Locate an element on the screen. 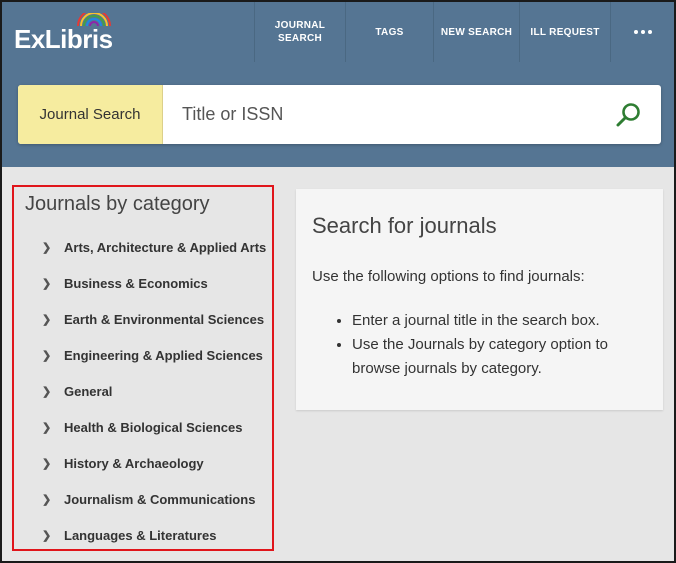 This screenshot has height=563, width=676. nav-journal-search: JOURNAL SEARCH is located at coordinates (299, 32).